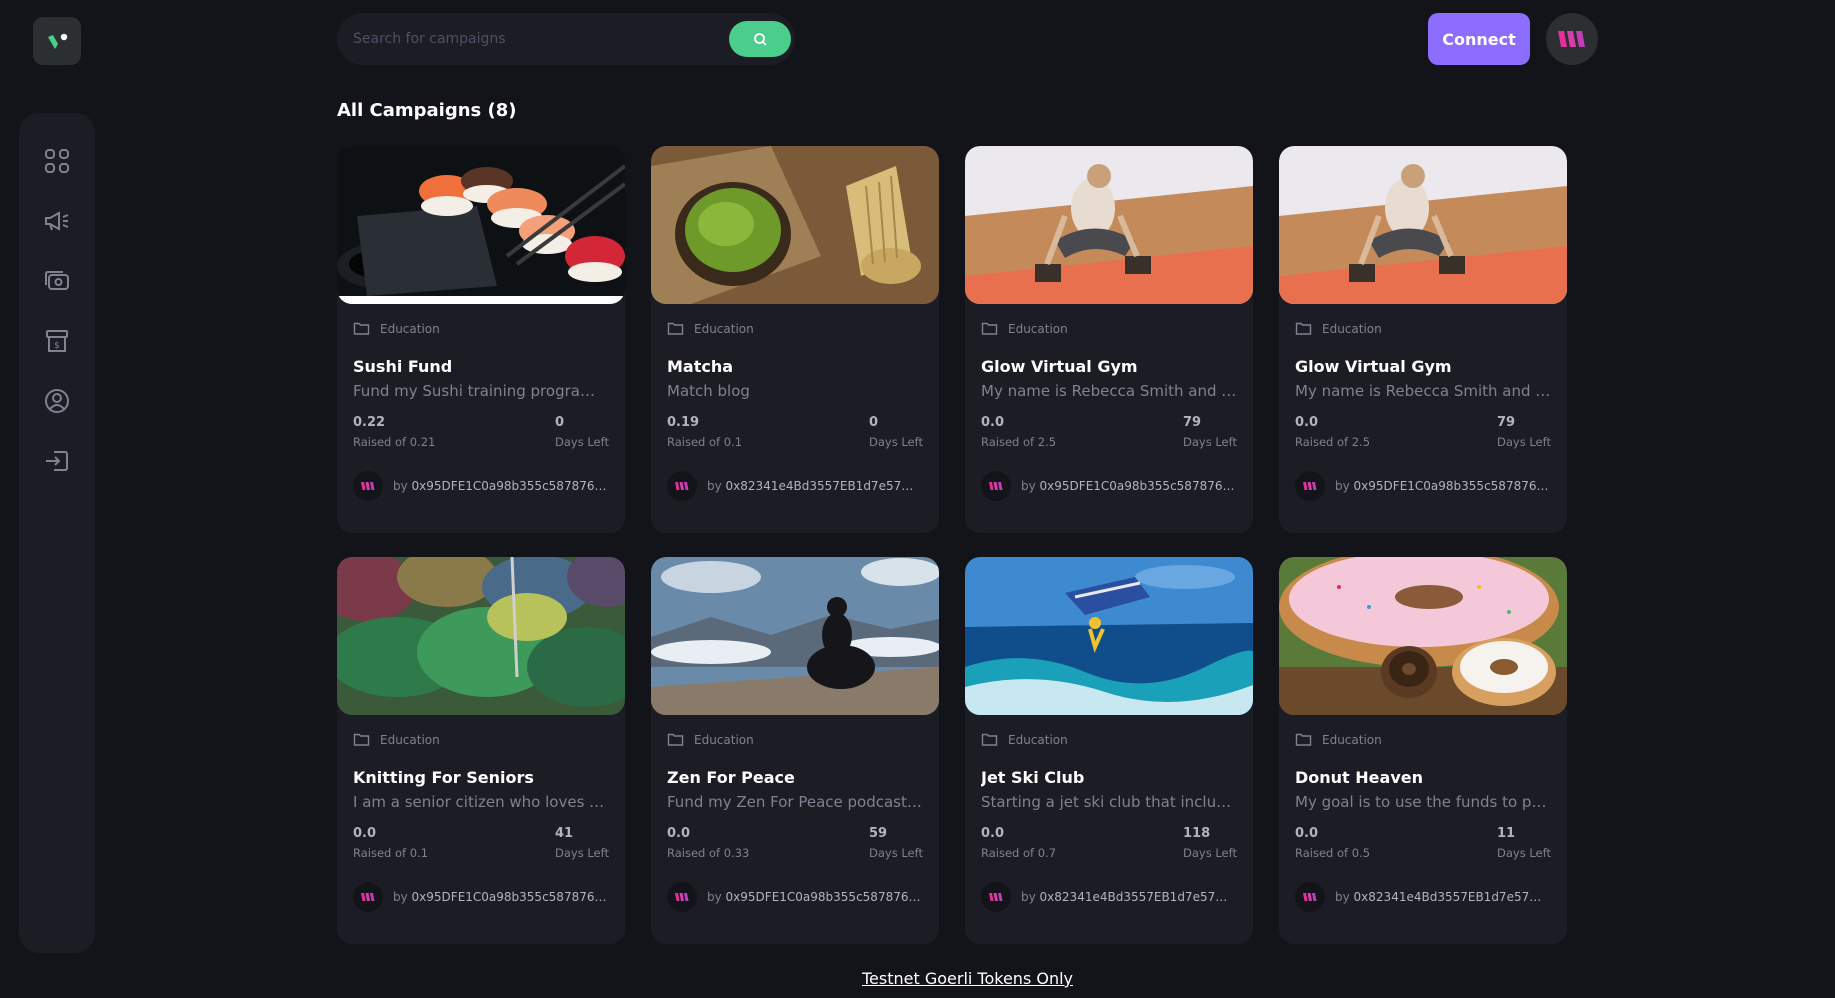 This screenshot has width=1835, height=998. What do you see at coordinates (917, 978) in the screenshot?
I see `testnet-notice-link: Testnet Goerli Tokens Only` at bounding box center [917, 978].